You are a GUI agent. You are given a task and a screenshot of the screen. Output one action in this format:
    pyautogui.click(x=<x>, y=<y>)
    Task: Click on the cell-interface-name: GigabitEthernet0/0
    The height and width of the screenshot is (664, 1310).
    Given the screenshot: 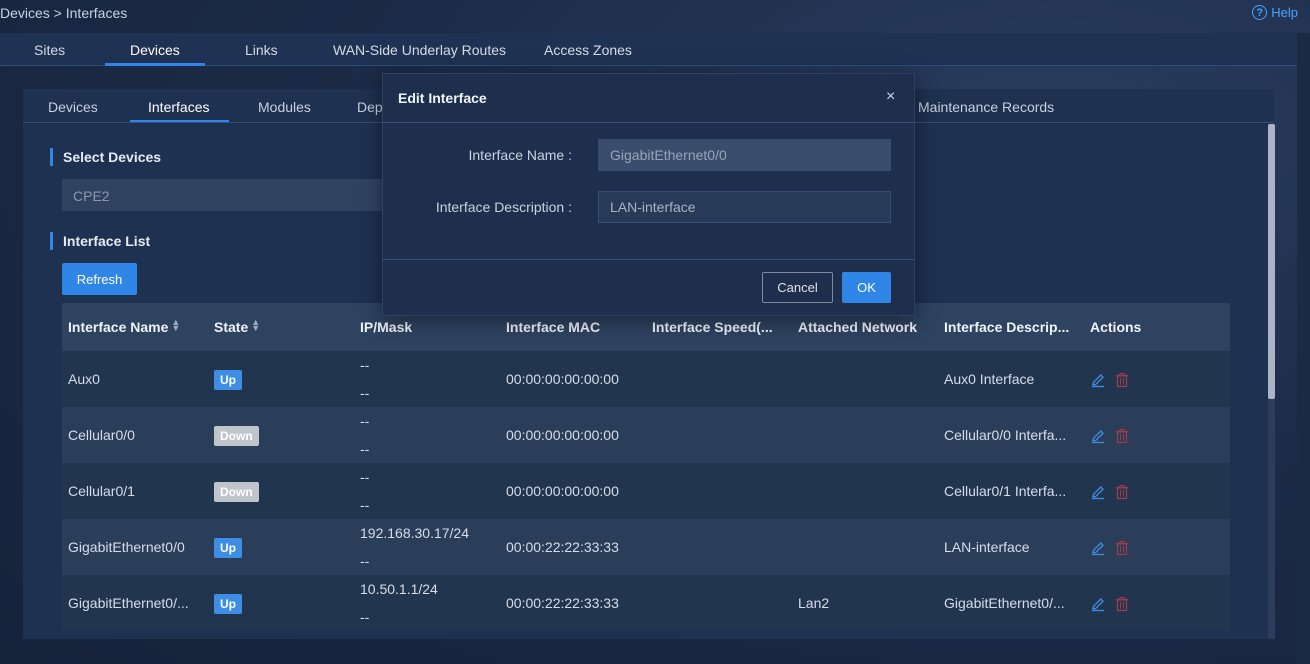 What is the action you would take?
    pyautogui.click(x=126, y=547)
    